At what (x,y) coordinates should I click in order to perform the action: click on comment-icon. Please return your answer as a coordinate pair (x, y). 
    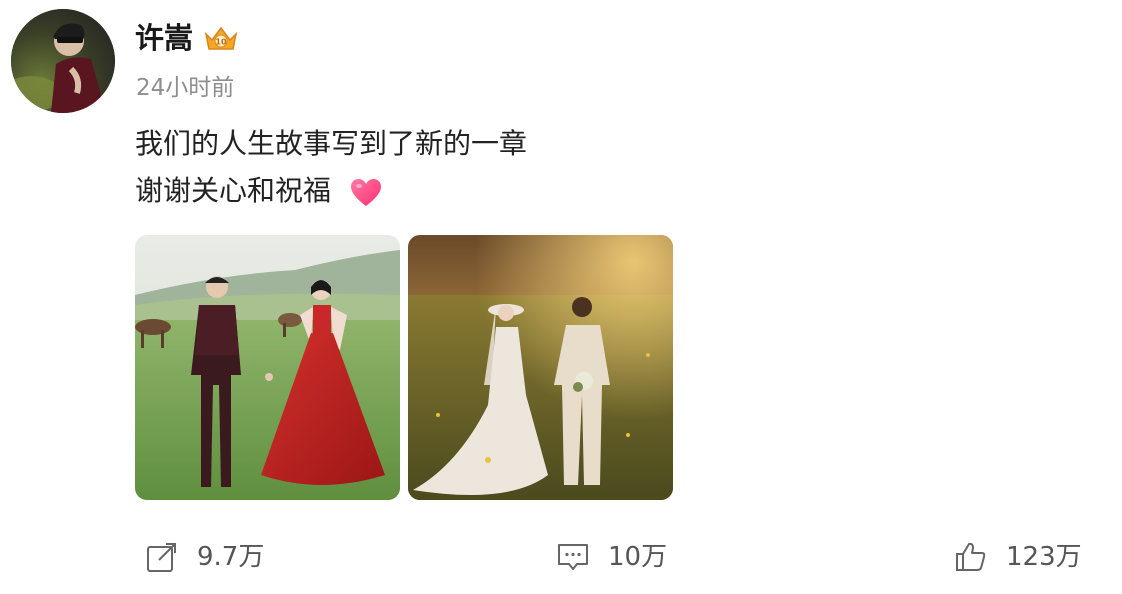
    Looking at the image, I should click on (573, 557).